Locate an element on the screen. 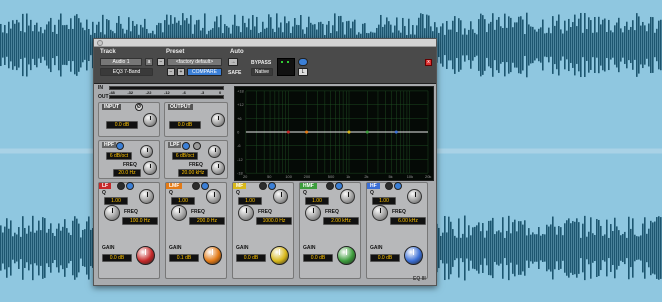  plugin-selector: EQ3 7-Band is located at coordinates (126, 72).